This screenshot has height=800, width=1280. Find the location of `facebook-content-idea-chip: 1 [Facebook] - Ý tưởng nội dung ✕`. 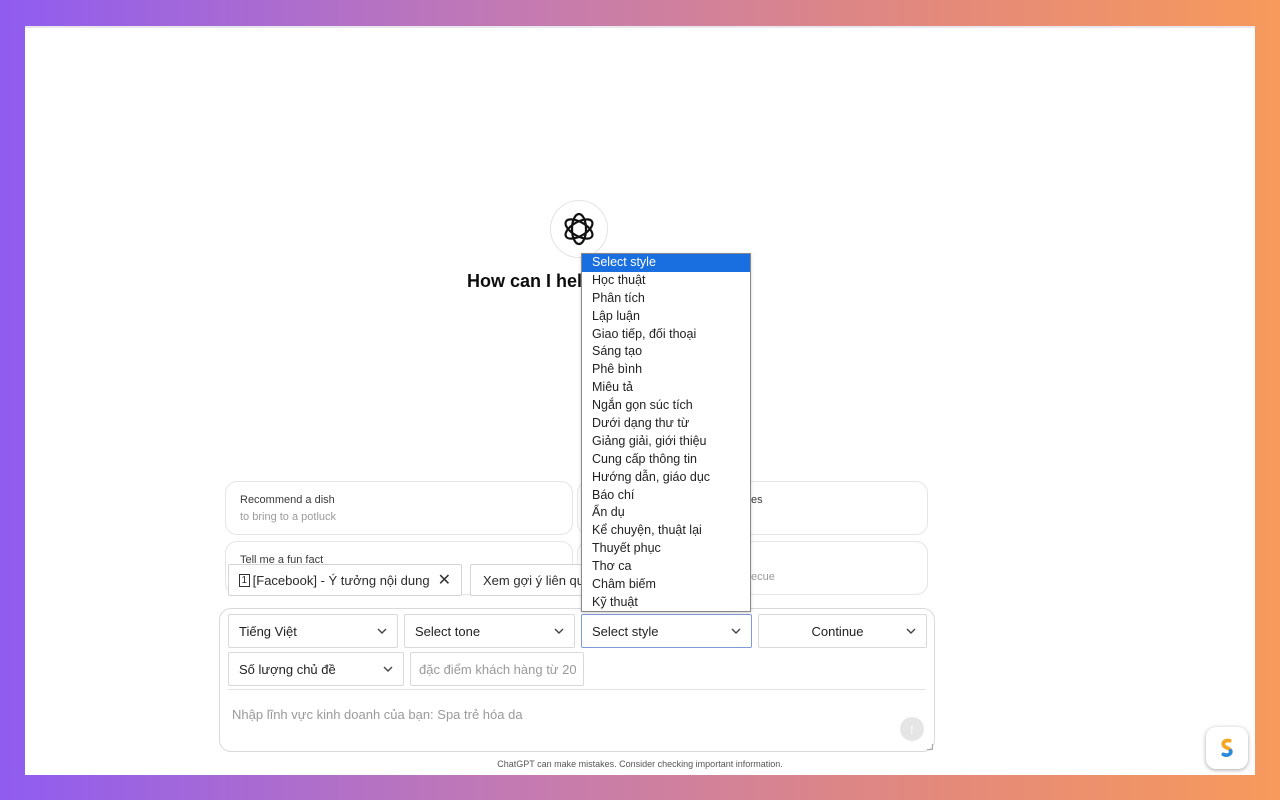

facebook-content-idea-chip: 1 [Facebook] - Ý tưởng nội dung ✕ is located at coordinates (345, 580).